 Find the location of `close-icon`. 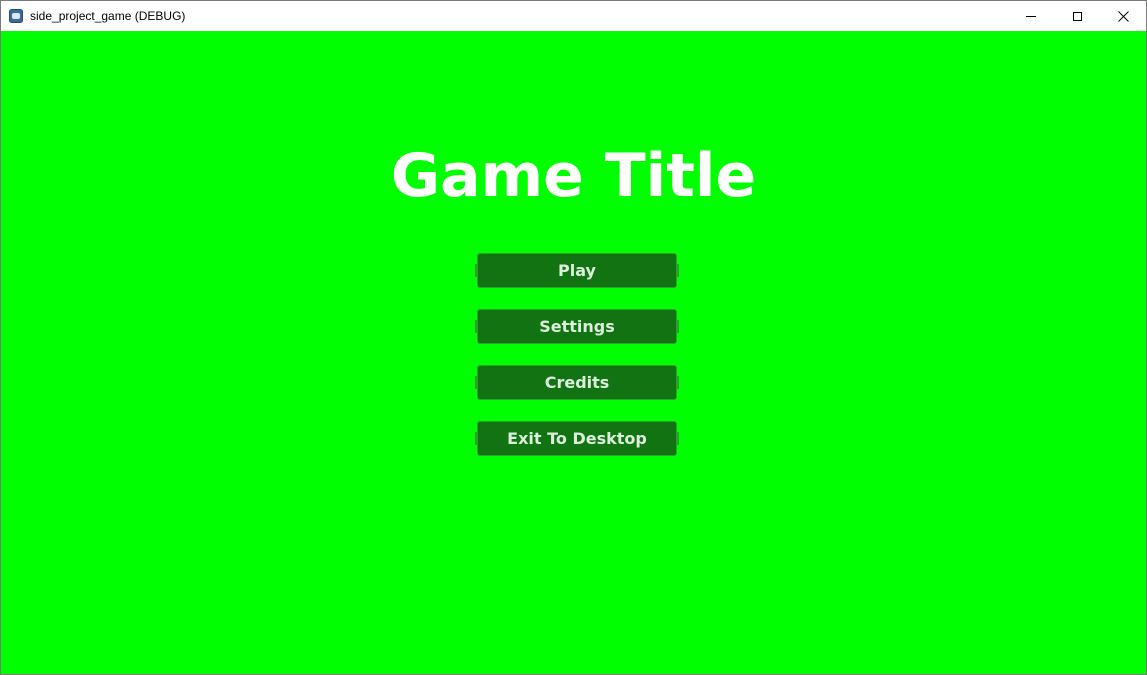

close-icon is located at coordinates (1123, 16).